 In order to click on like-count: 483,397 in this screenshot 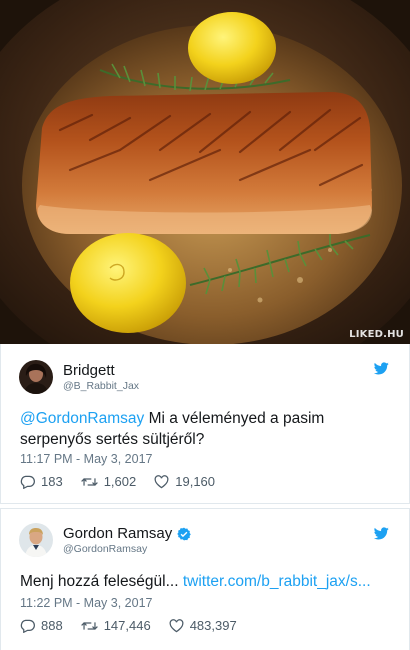, I will do `click(213, 625)`.